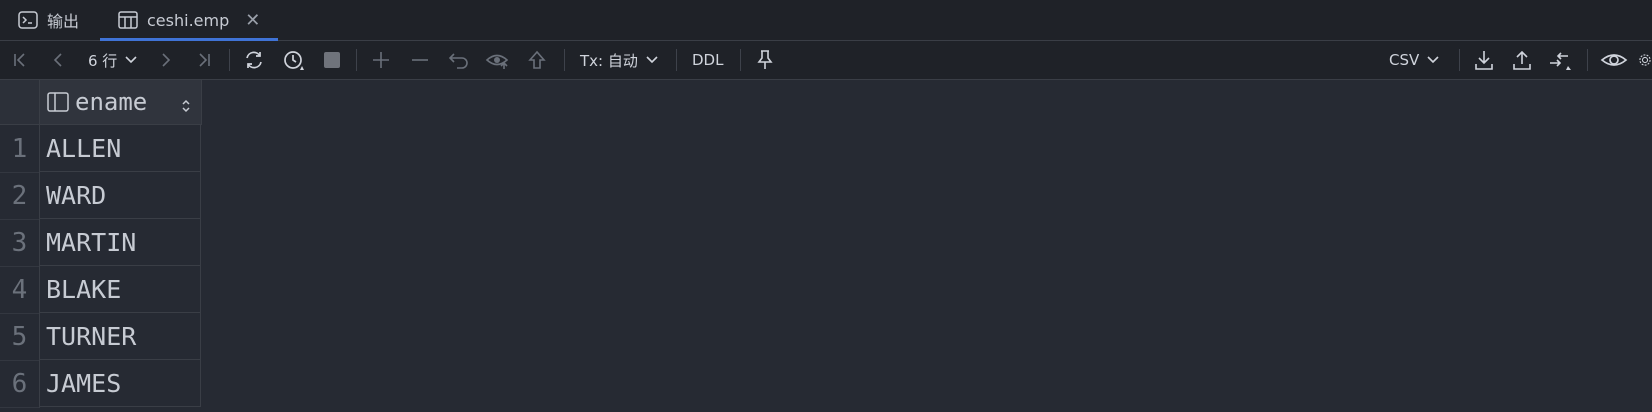 The image size is (1652, 412). I want to click on ddl-button: DDL, so click(707, 60).